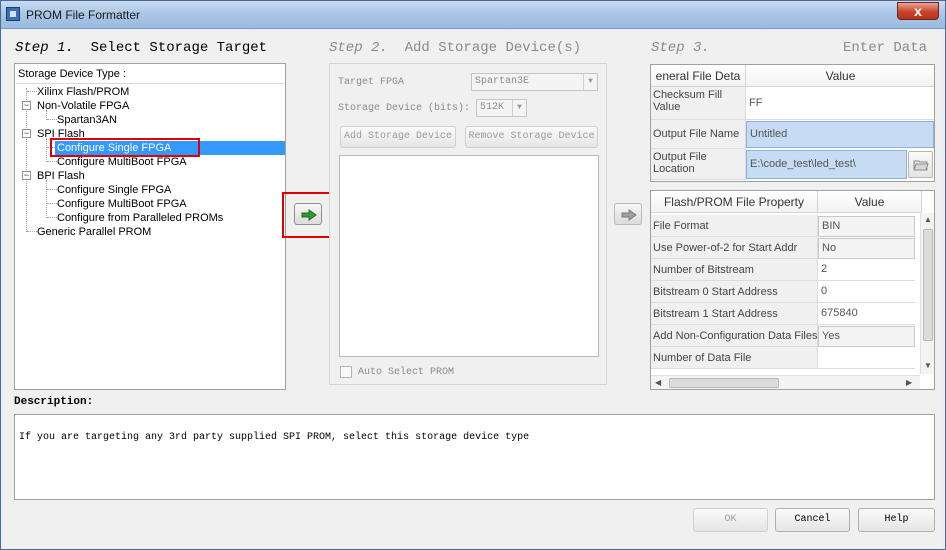 The height and width of the screenshot is (550, 946). I want to click on property-key-number-of-data-file: Number of Data File, so click(734, 358).